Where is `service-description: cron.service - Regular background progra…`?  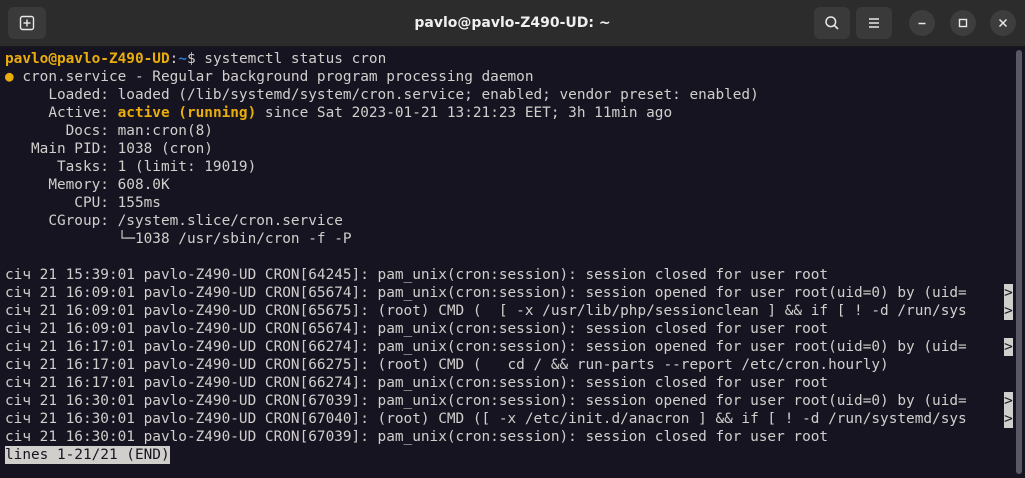
service-description: cron.service - Regular background progra… is located at coordinates (273, 77).